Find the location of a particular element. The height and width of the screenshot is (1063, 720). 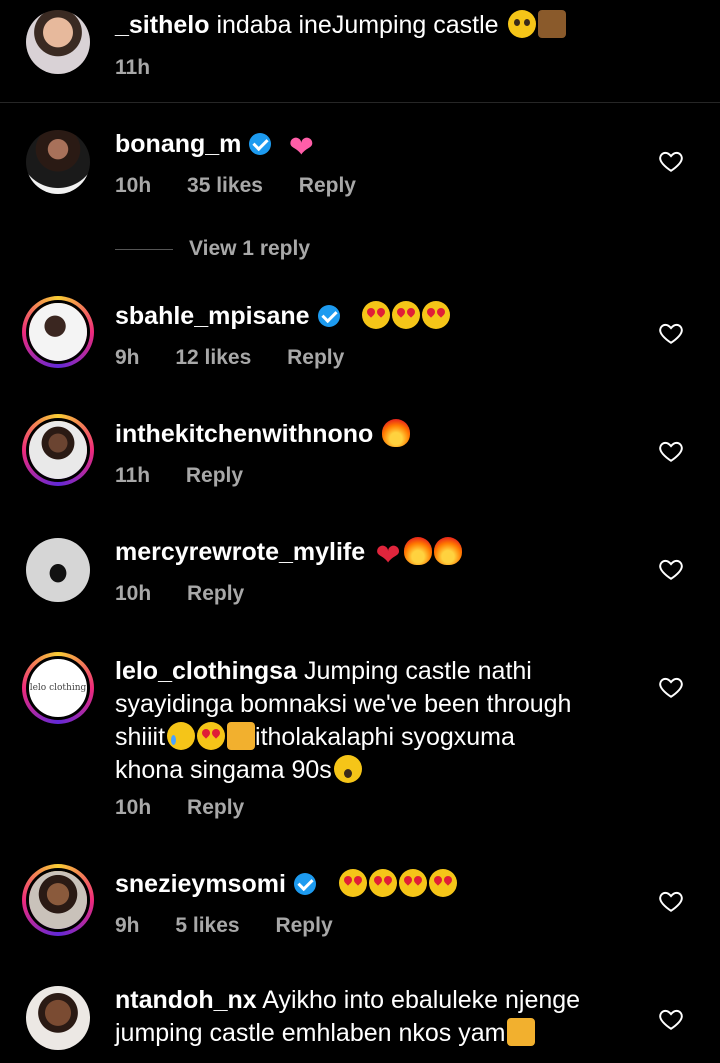

comment-text: indaba ineJumping castle is located at coordinates (357, 25).